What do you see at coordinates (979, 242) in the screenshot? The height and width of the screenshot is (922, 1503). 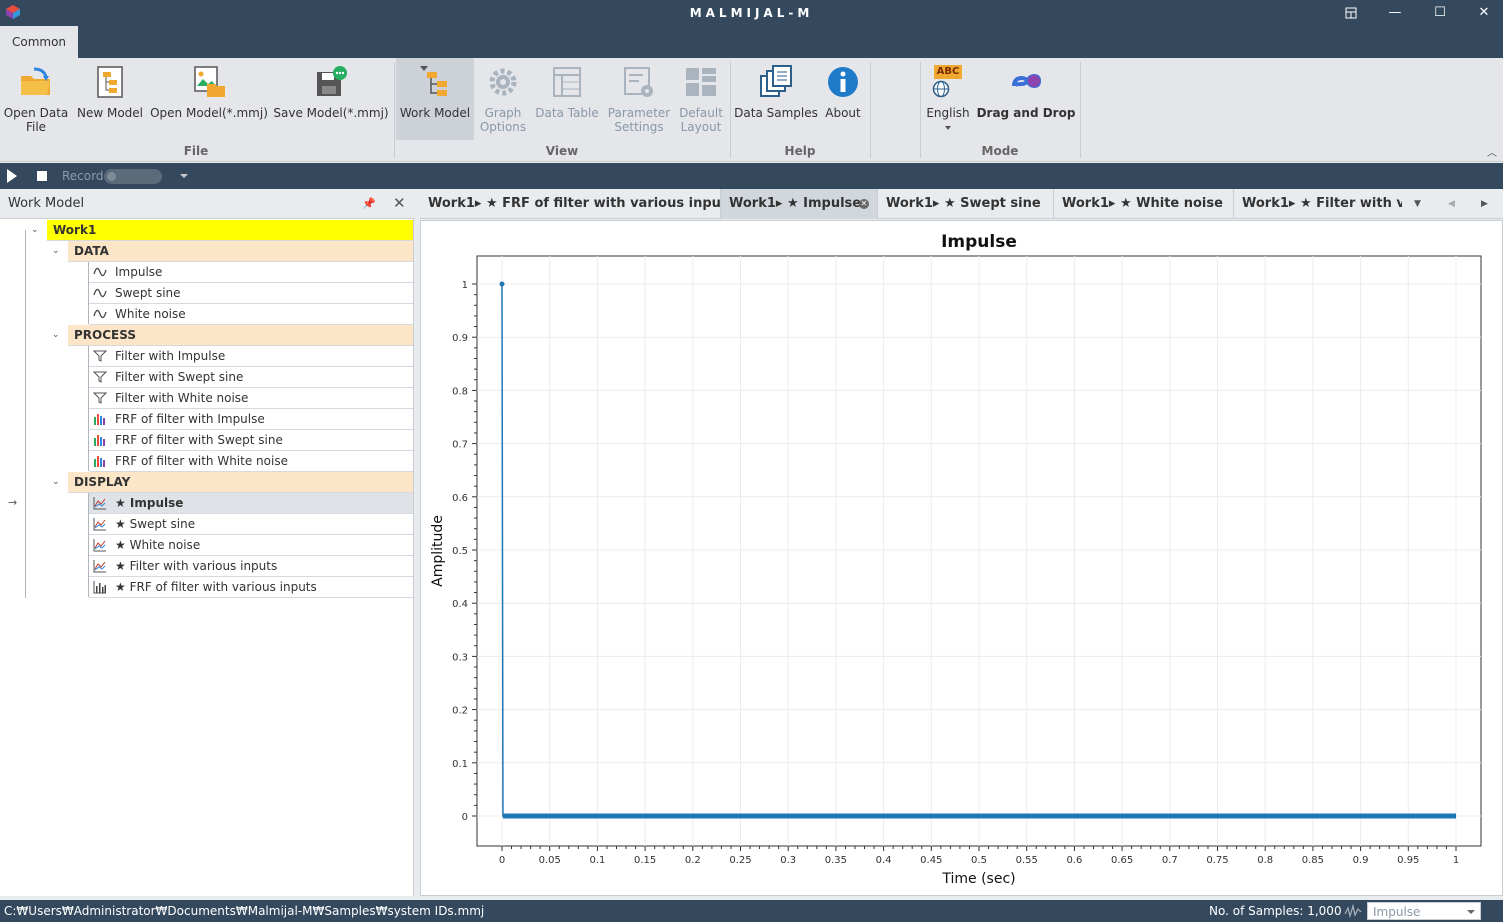 I see `chart-title: Impulse` at bounding box center [979, 242].